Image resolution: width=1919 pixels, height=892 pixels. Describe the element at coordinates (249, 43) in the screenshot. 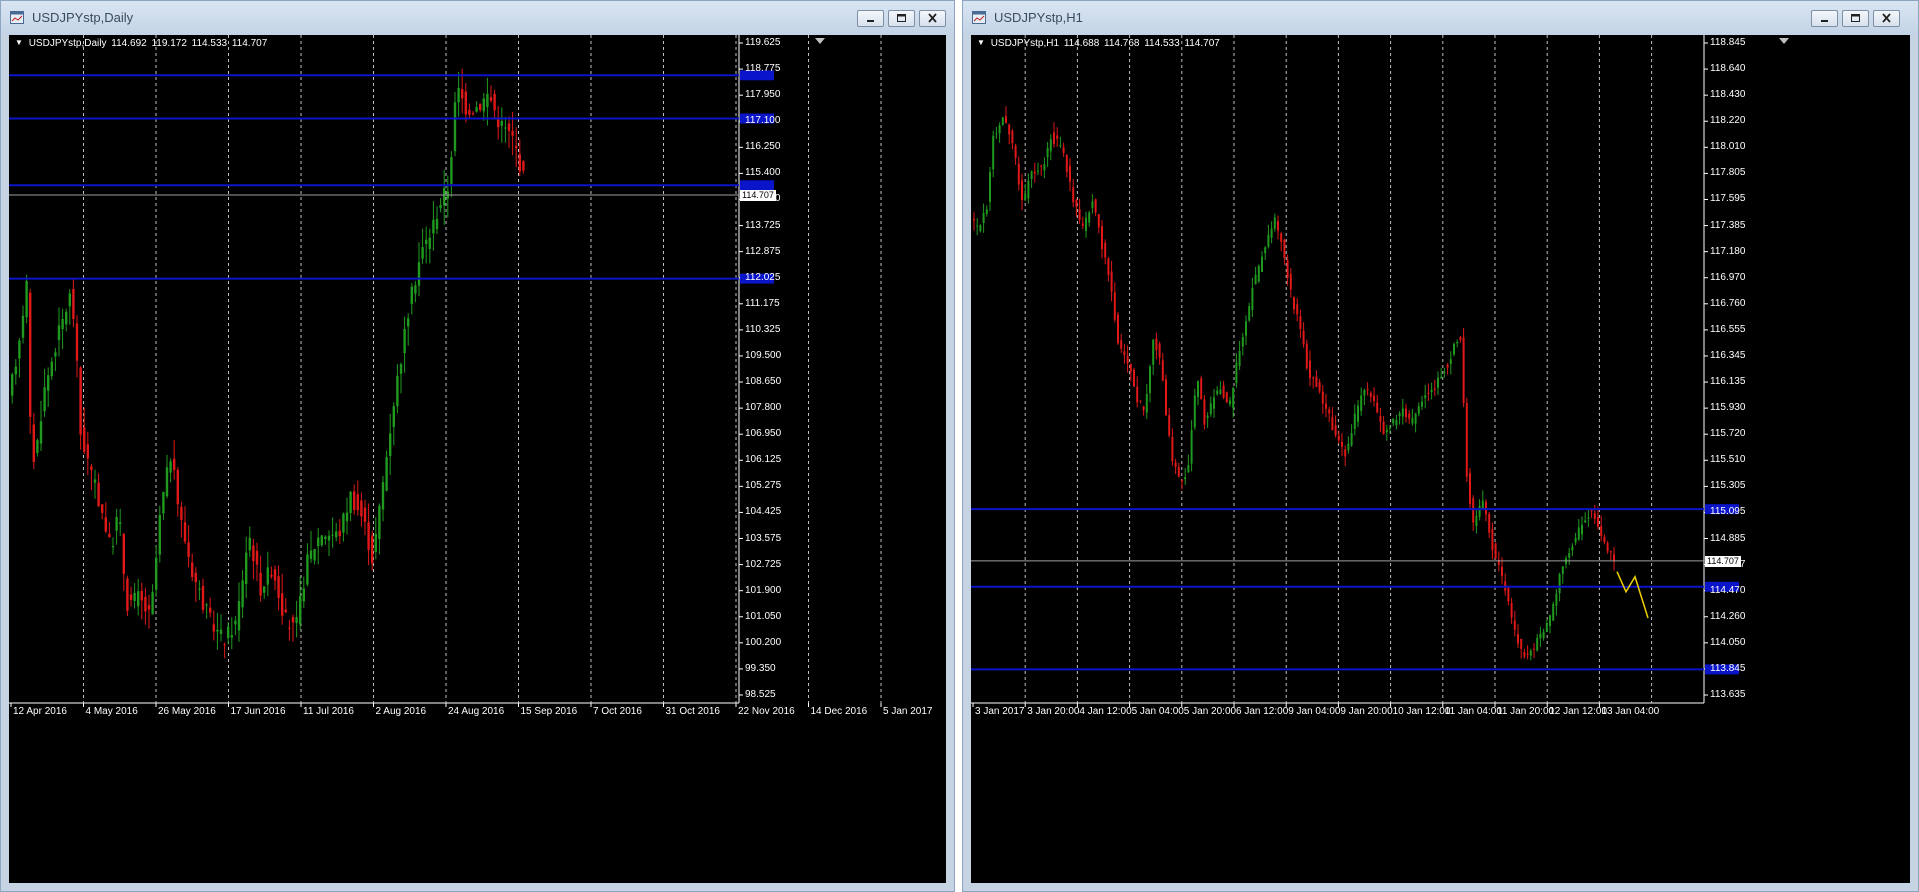

I see `close-value: 114.707` at that location.